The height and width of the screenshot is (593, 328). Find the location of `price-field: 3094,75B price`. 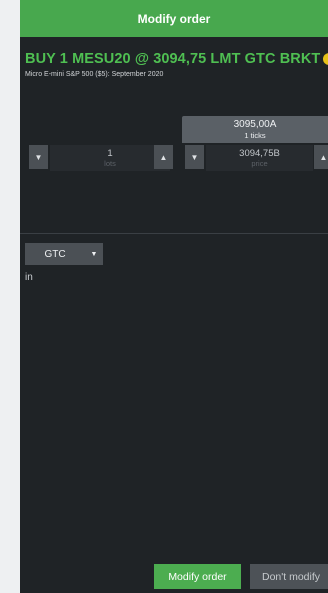

price-field: 3094,75B price is located at coordinates (259, 158).